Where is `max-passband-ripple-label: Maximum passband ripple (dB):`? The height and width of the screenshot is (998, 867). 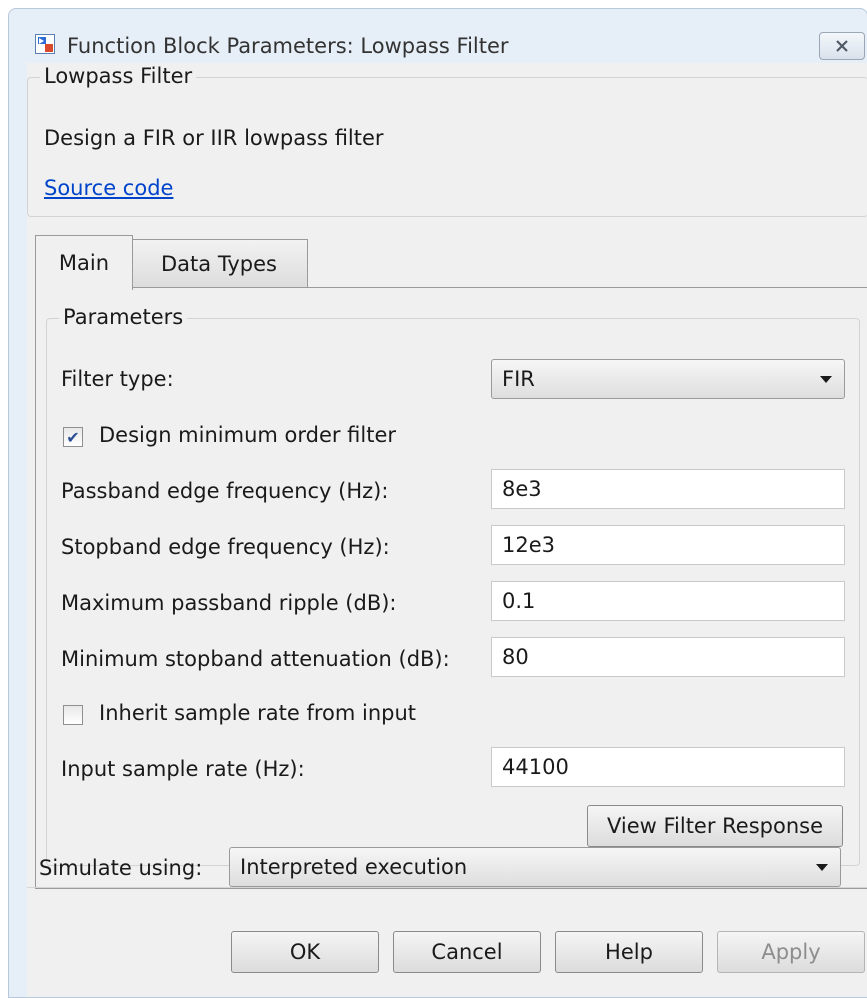 max-passband-ripple-label: Maximum passband ripple (dB): is located at coordinates (229, 603).